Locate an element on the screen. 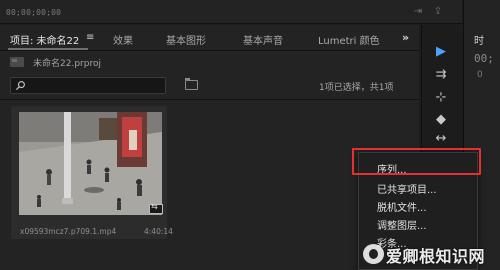  new-bin-icon is located at coordinates (191, 84).